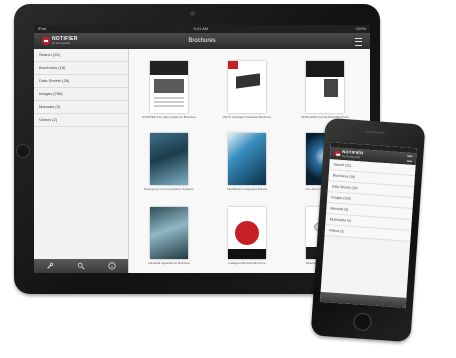  I want to click on status-bar: iPad 9:41 AM 100%, so click(202, 29).